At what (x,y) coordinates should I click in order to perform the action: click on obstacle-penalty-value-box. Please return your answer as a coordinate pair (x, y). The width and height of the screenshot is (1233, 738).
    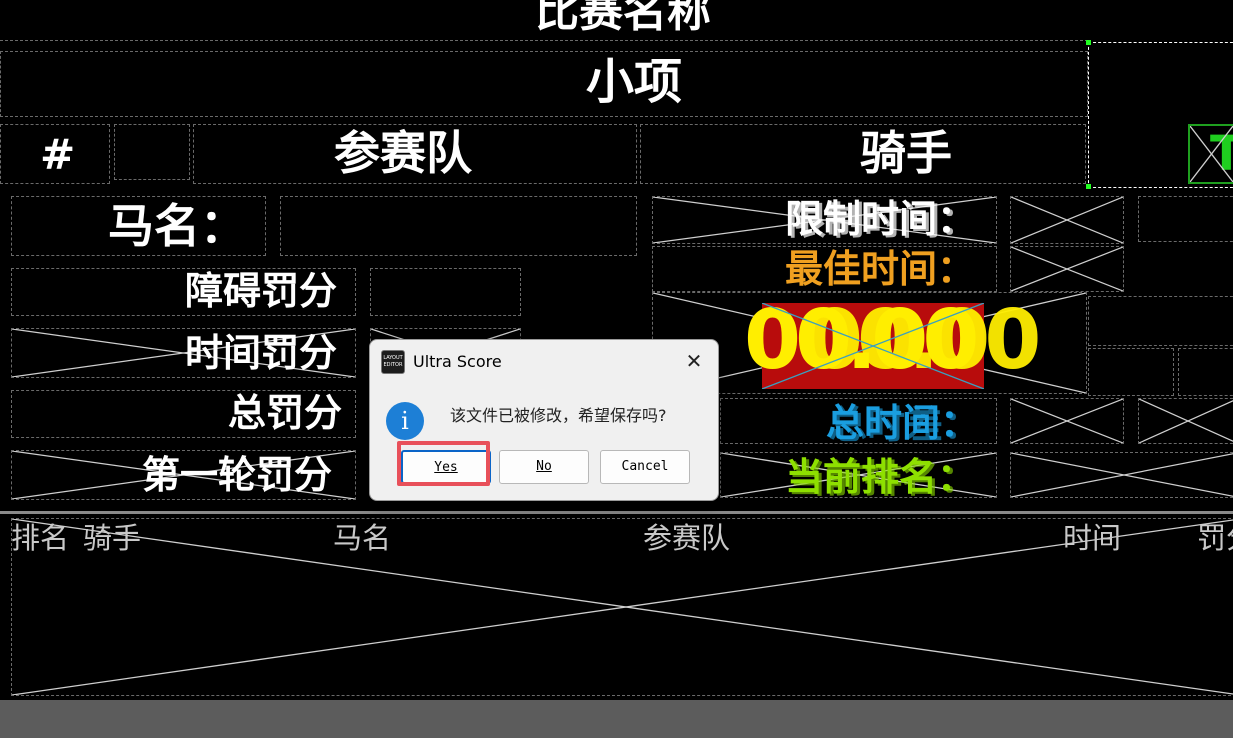
    Looking at the image, I should click on (445, 292).